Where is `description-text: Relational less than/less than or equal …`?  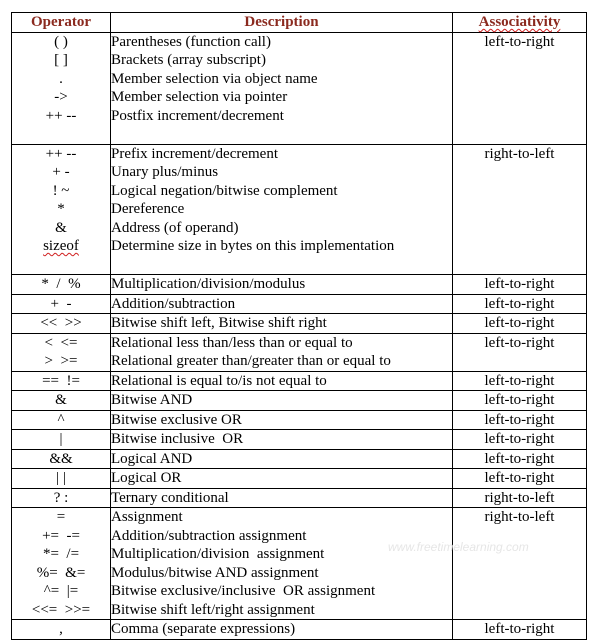 description-text: Relational less than/less than or equal … is located at coordinates (232, 342).